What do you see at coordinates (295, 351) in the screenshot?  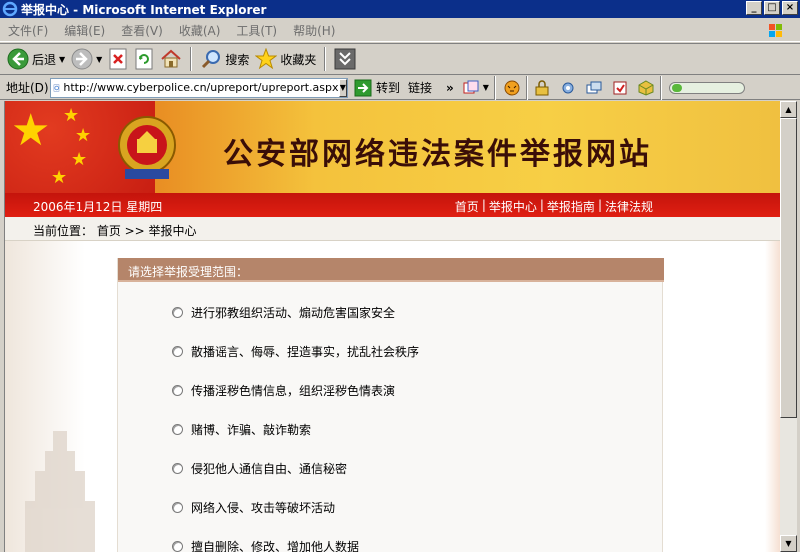 I see `option-rumors: 散播谣言、侮辱、捏造事实，扰乱社会秩序` at bounding box center [295, 351].